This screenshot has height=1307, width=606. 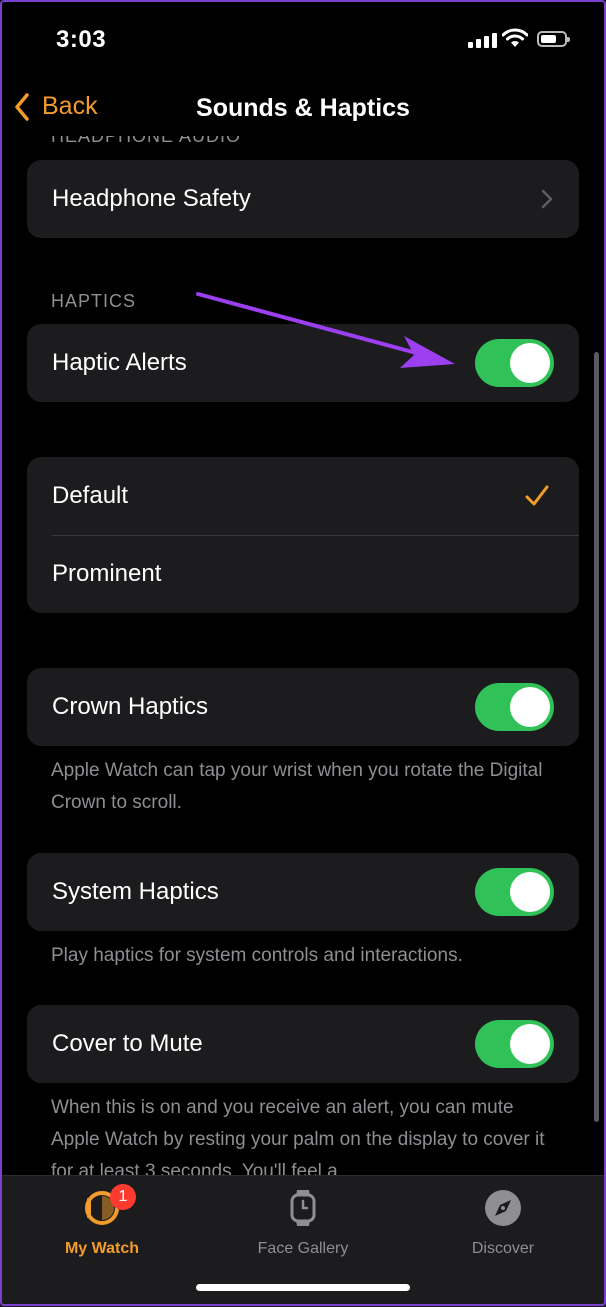 I want to click on headphone-safety-row: Headphone Safety, so click(x=303, y=199).